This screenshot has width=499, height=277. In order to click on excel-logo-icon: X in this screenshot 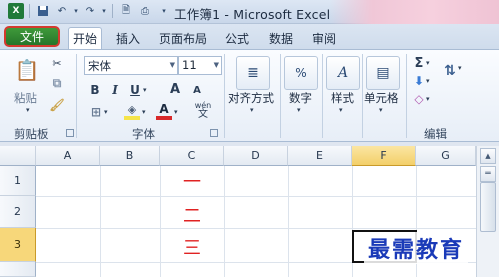, I will do `click(16, 11)`.